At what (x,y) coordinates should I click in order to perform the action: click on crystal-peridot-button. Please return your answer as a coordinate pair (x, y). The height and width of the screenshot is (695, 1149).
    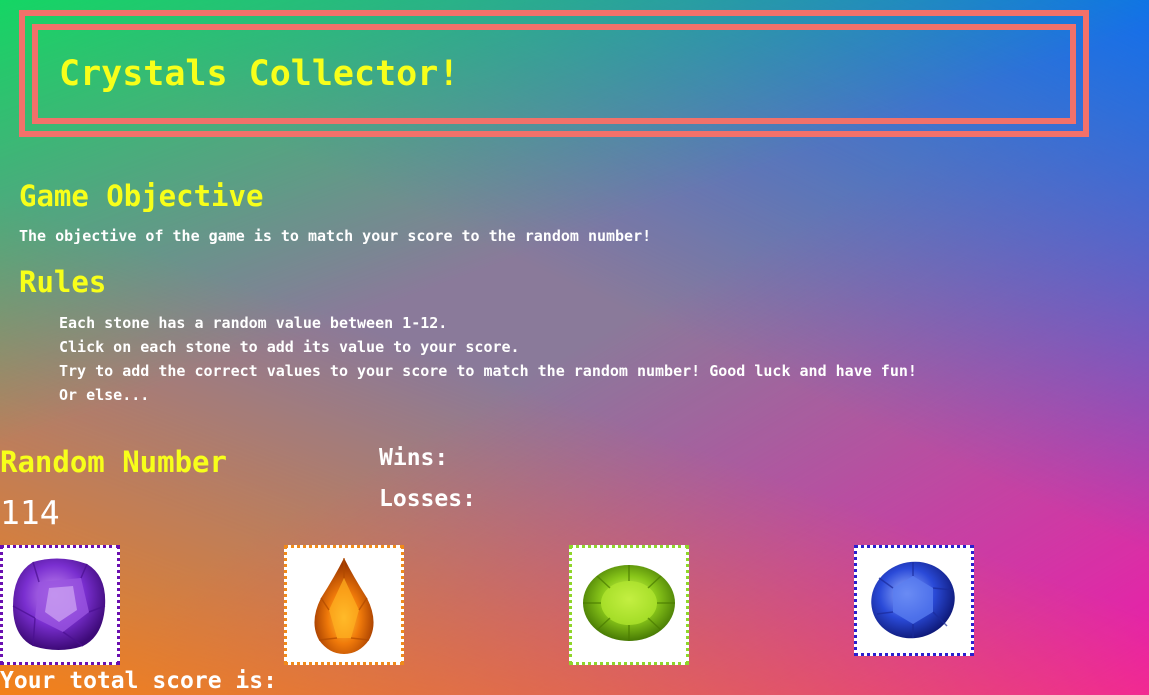
    Looking at the image, I should click on (629, 605).